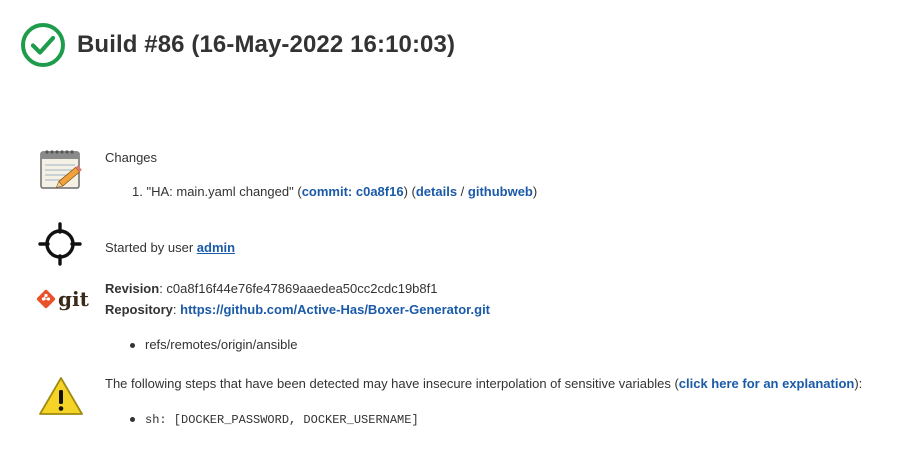 This screenshot has width=902, height=475. I want to click on git-diamond-icon, so click(46, 299).